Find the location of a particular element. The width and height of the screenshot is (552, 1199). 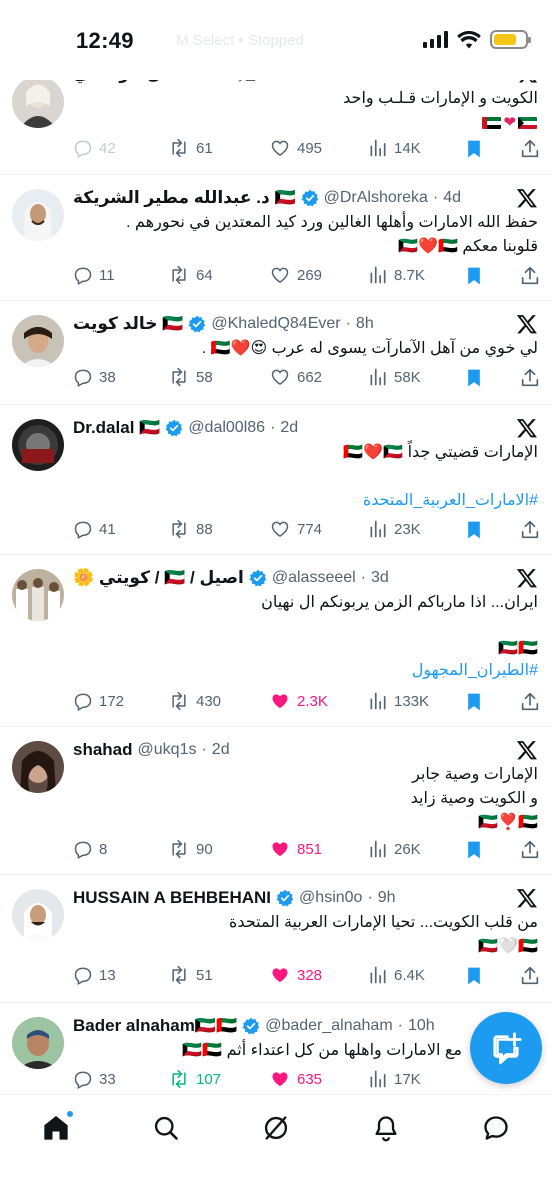

views-button: 23K is located at coordinates (394, 529).